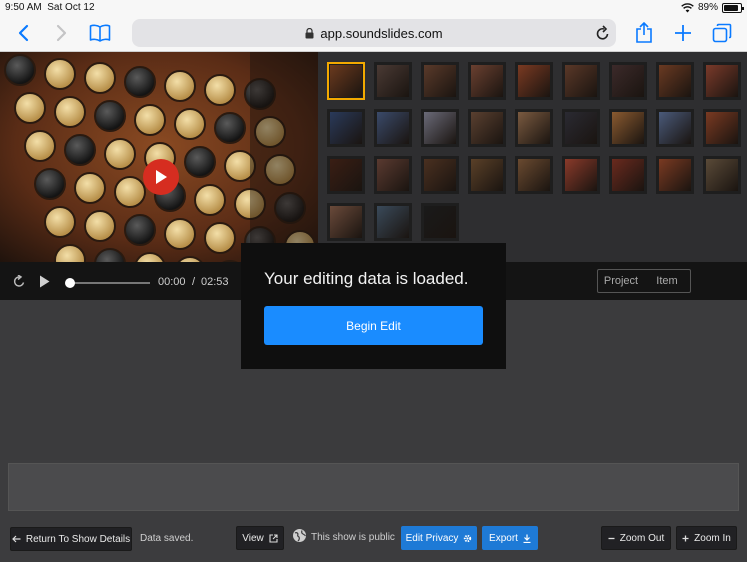 The height and width of the screenshot is (562, 747). I want to click on reload-icon, so click(603, 34).